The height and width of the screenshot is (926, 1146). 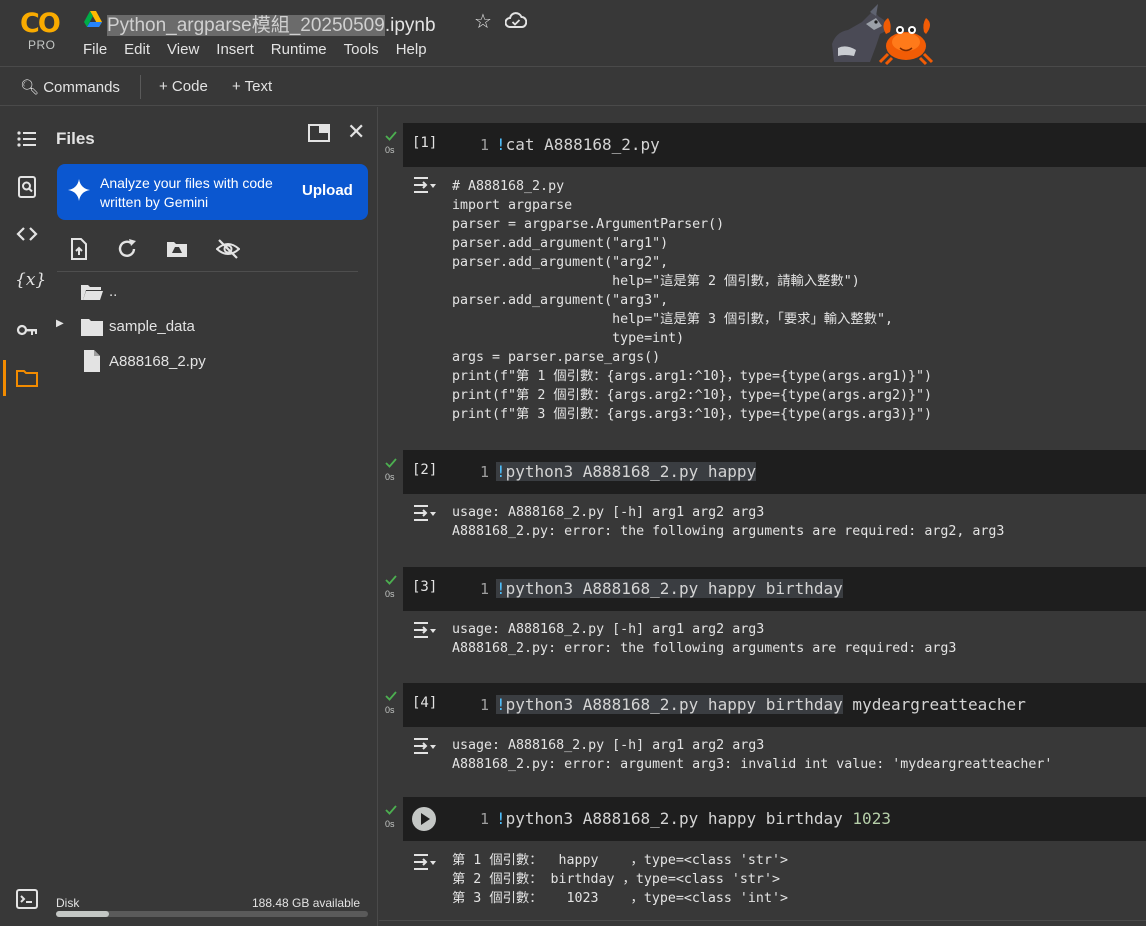 I want to click on code-line: !cat A888168_2.py, so click(x=578, y=144).